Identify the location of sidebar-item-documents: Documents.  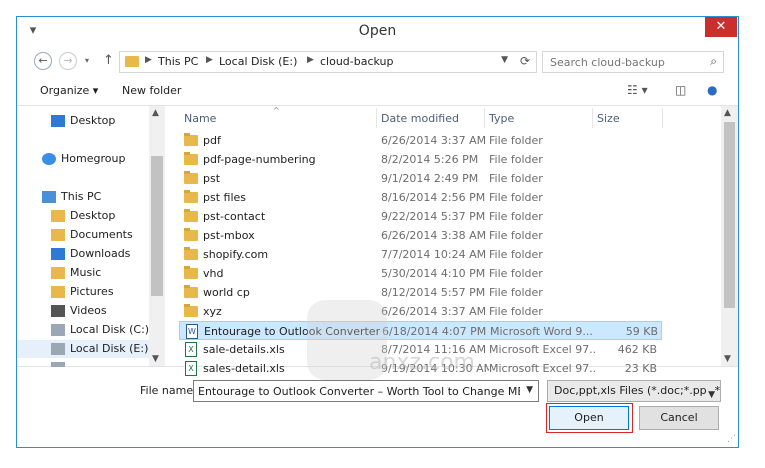
(91, 235).